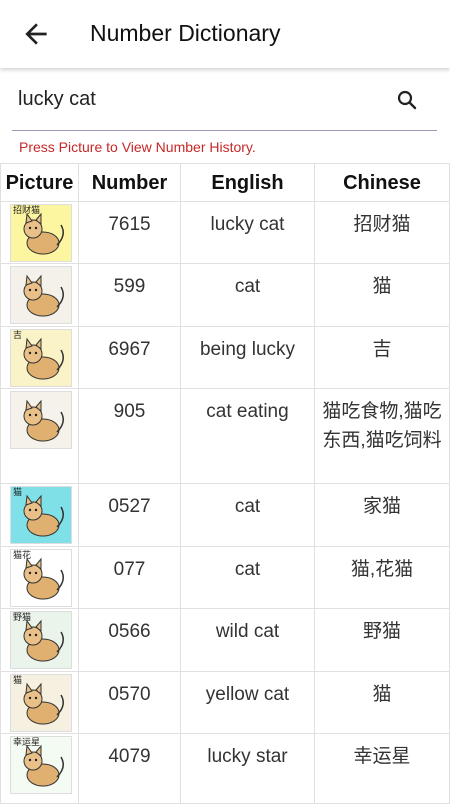 The height and width of the screenshot is (804, 450). What do you see at coordinates (129, 506) in the screenshot?
I see `number-cell-text: 0527` at bounding box center [129, 506].